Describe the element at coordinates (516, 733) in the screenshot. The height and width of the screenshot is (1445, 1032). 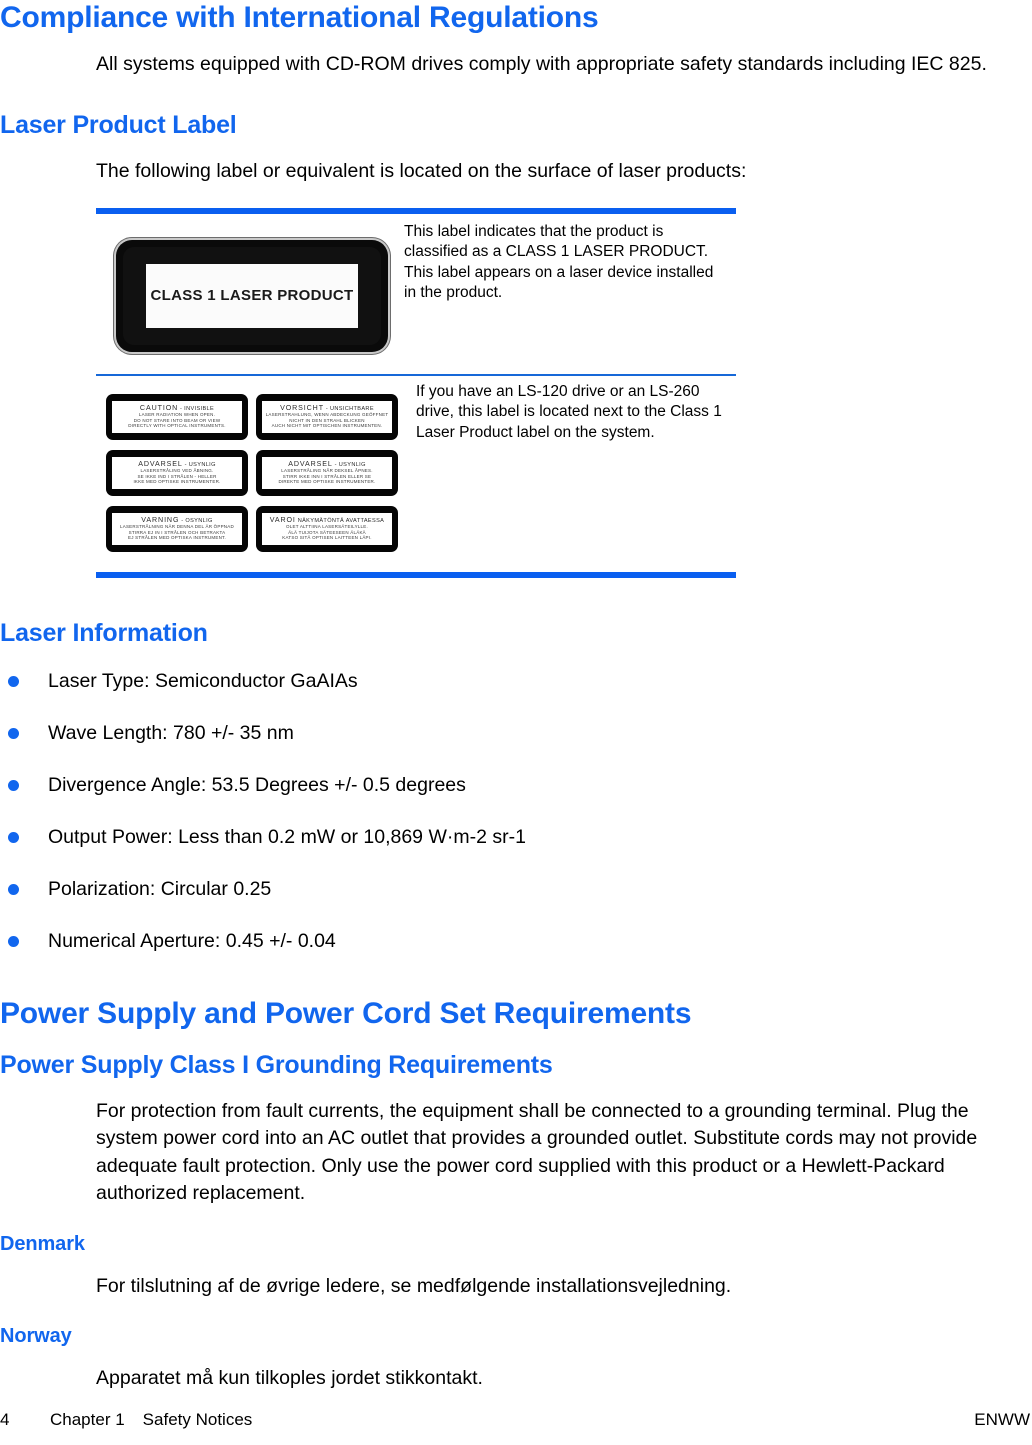
I see `list-item: Wave Length: 780 +/- 35 nm` at that location.